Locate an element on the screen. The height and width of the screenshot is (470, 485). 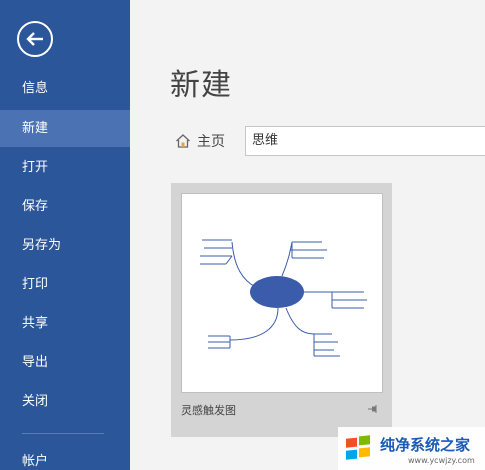
site-watermark: 纯净系统之家 www.ycwjzy.com is located at coordinates (411, 448).